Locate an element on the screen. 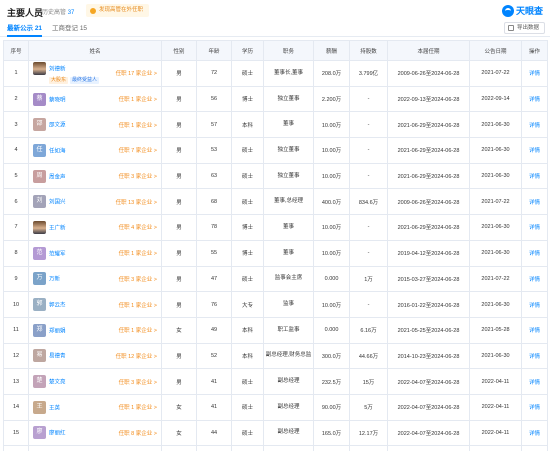 Image resolution: width=550 pixels, height=451 pixels. person-name-link: 范耀军 is located at coordinates (57, 254).